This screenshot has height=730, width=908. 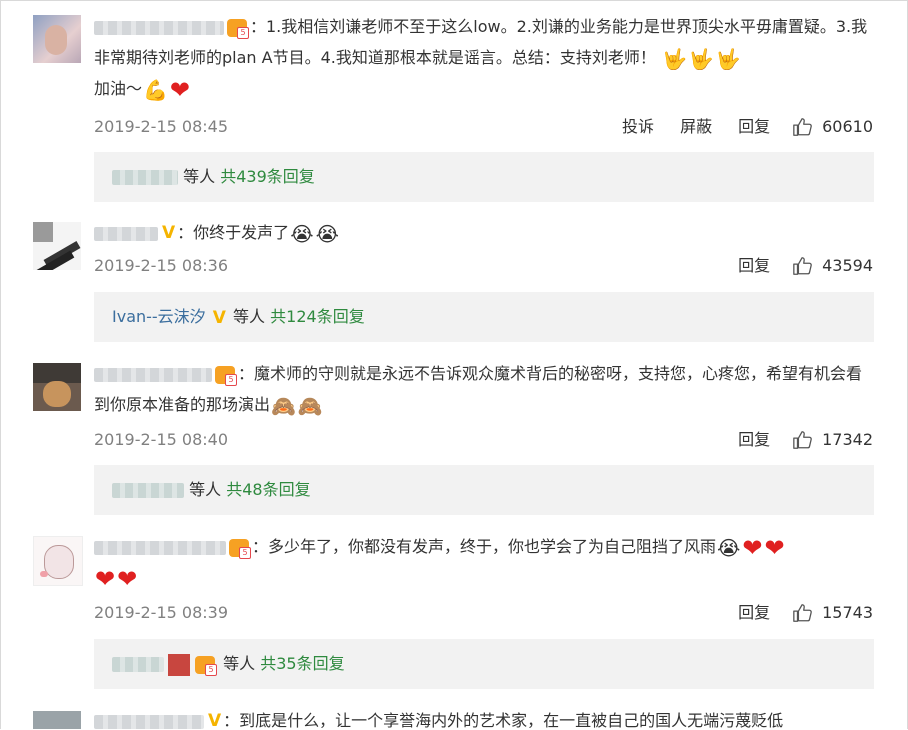 What do you see at coordinates (155, 89) in the screenshot?
I see `flexed-bicep-emoji-icon: 💪` at bounding box center [155, 89].